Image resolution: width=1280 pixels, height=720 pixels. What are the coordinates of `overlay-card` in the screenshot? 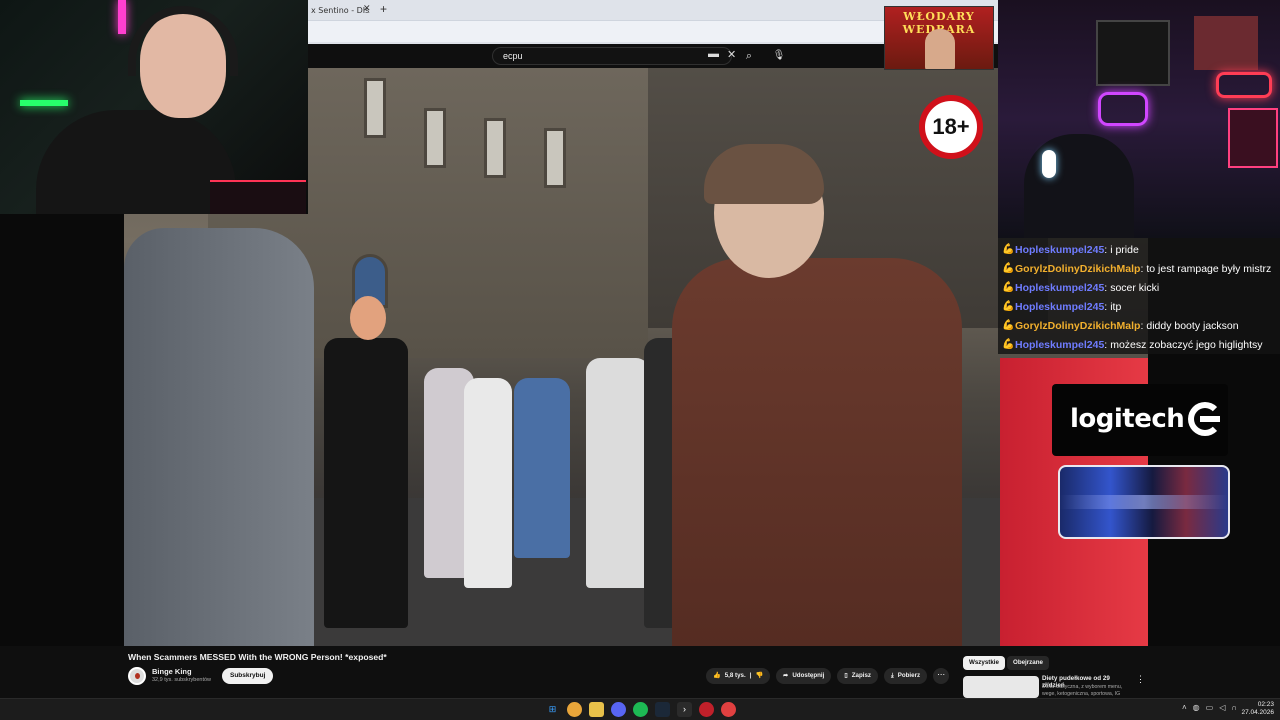 It's located at (1144, 502).